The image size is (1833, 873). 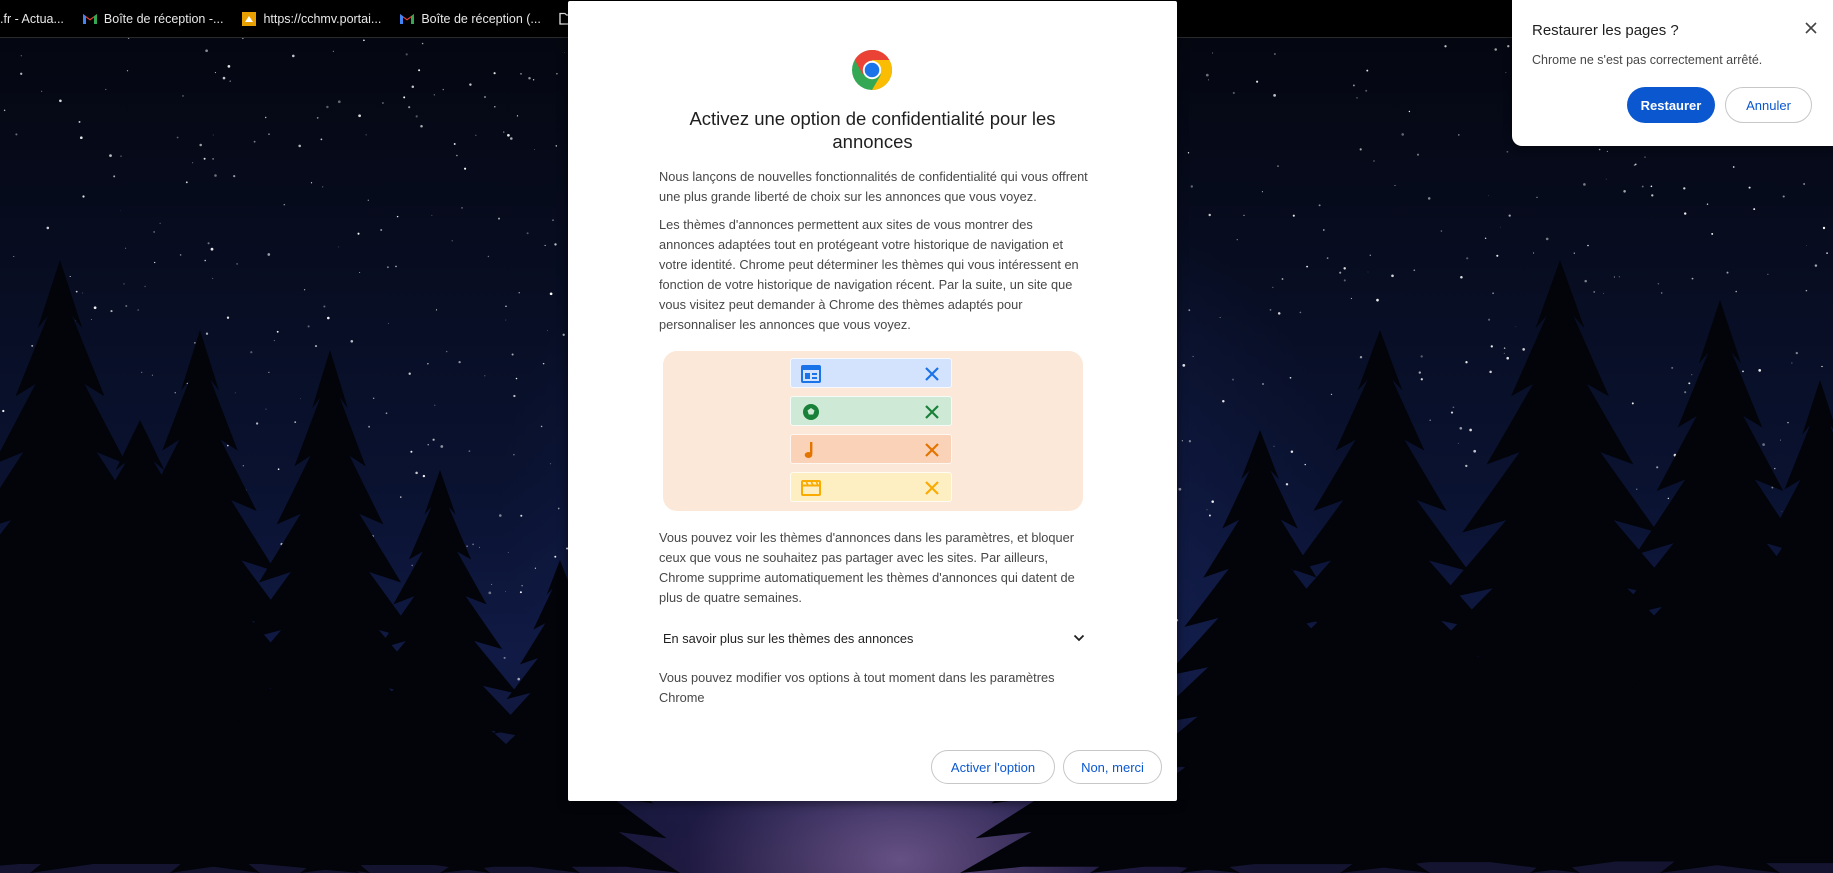 What do you see at coordinates (811, 374) in the screenshot?
I see `news-icon` at bounding box center [811, 374].